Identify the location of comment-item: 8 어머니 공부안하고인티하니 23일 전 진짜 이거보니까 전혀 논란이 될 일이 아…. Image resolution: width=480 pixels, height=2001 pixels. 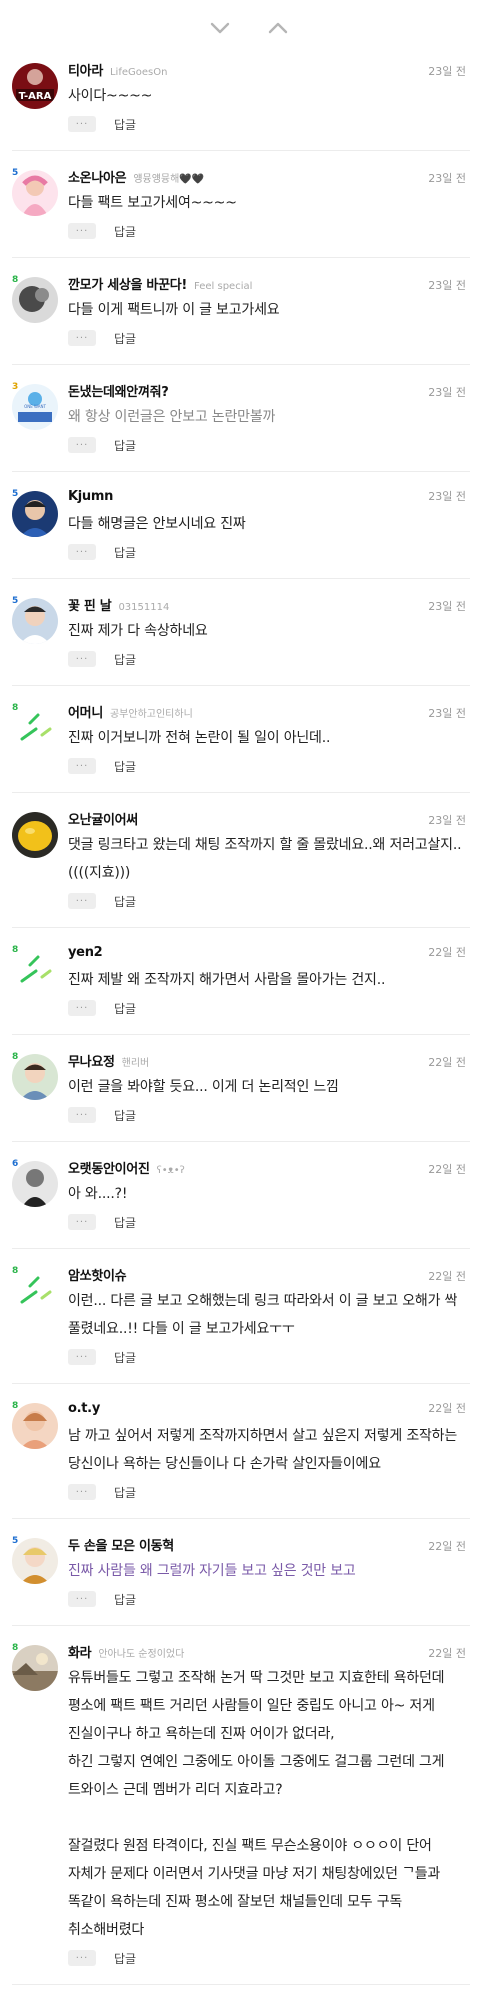
(241, 747).